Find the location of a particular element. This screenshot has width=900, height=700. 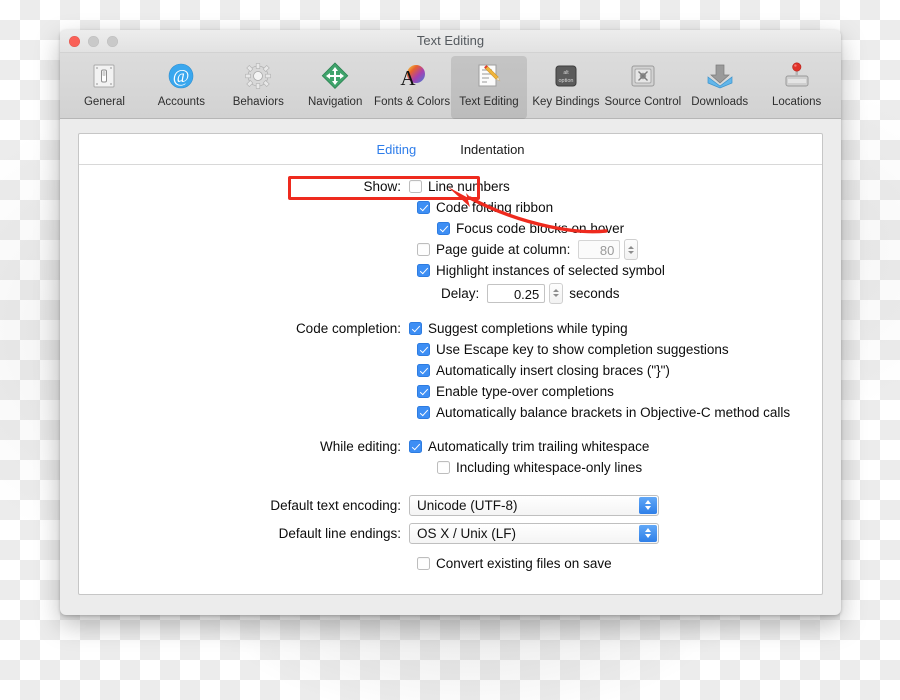

toolbar-item-label: Text Editing is located at coordinates (489, 102).